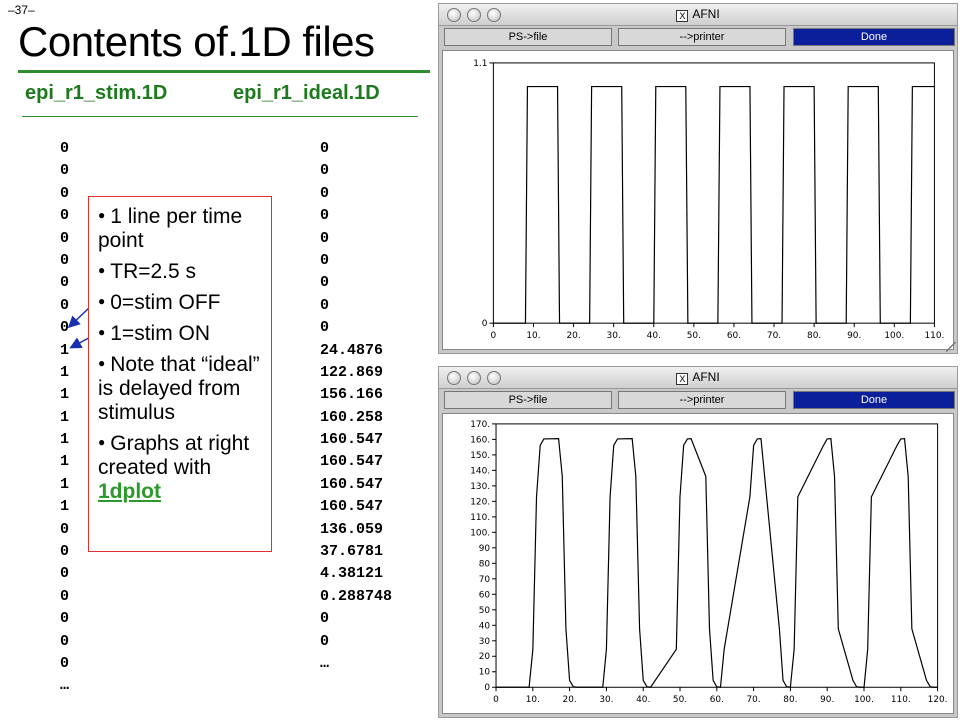 Image resolution: width=960 pixels, height=720 pixels. What do you see at coordinates (147, 271) in the screenshot?
I see `note-item: ● TR=2.5 s` at bounding box center [147, 271].